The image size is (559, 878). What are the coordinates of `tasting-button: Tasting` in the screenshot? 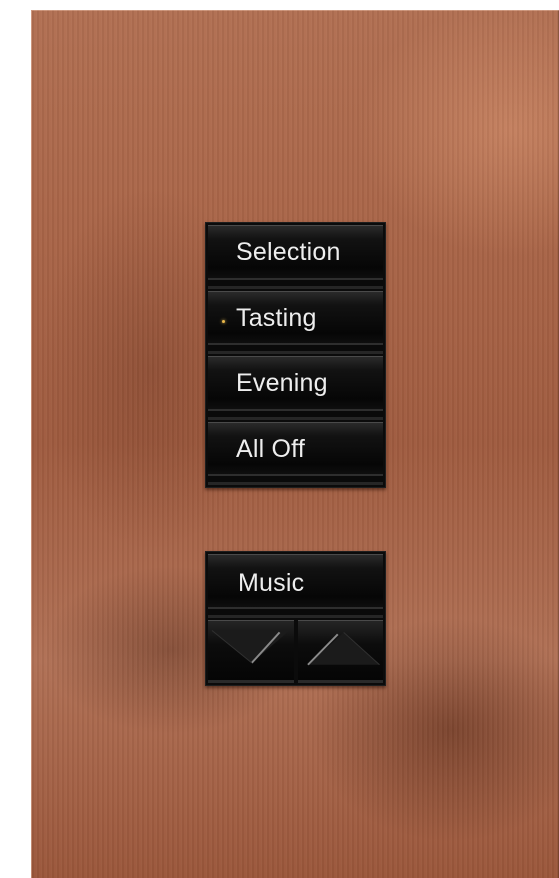 It's located at (295, 322).